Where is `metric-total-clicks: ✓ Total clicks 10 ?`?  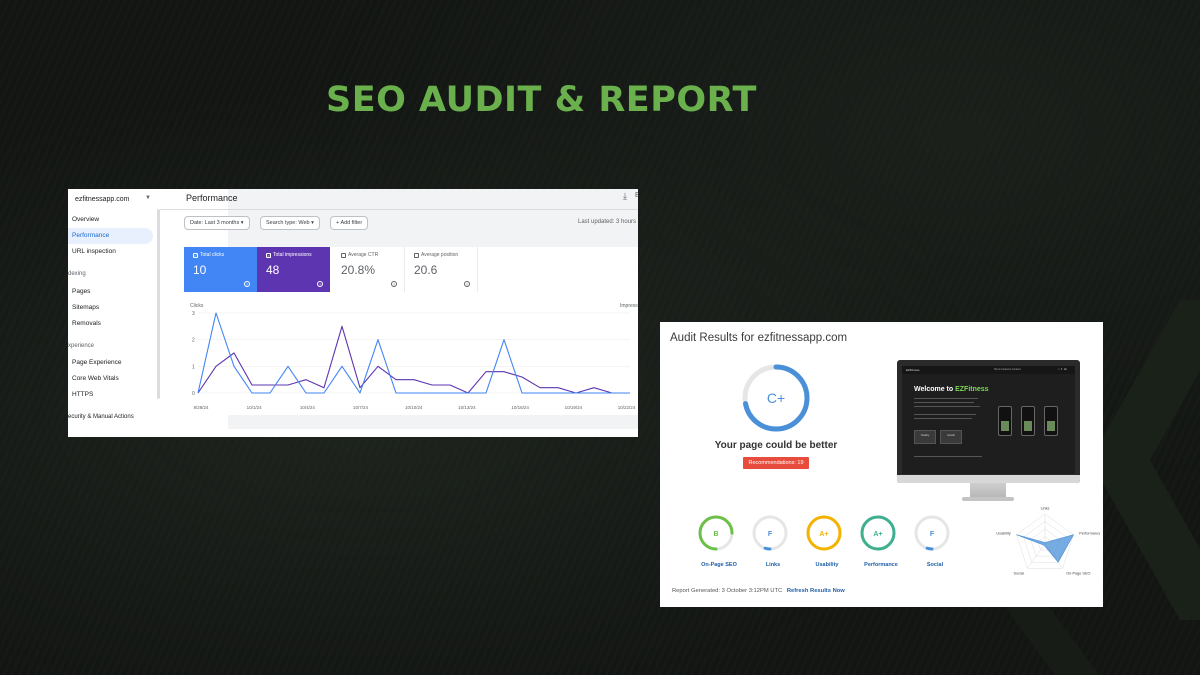 metric-total-clicks: ✓ Total clicks 10 ? is located at coordinates (220, 269).